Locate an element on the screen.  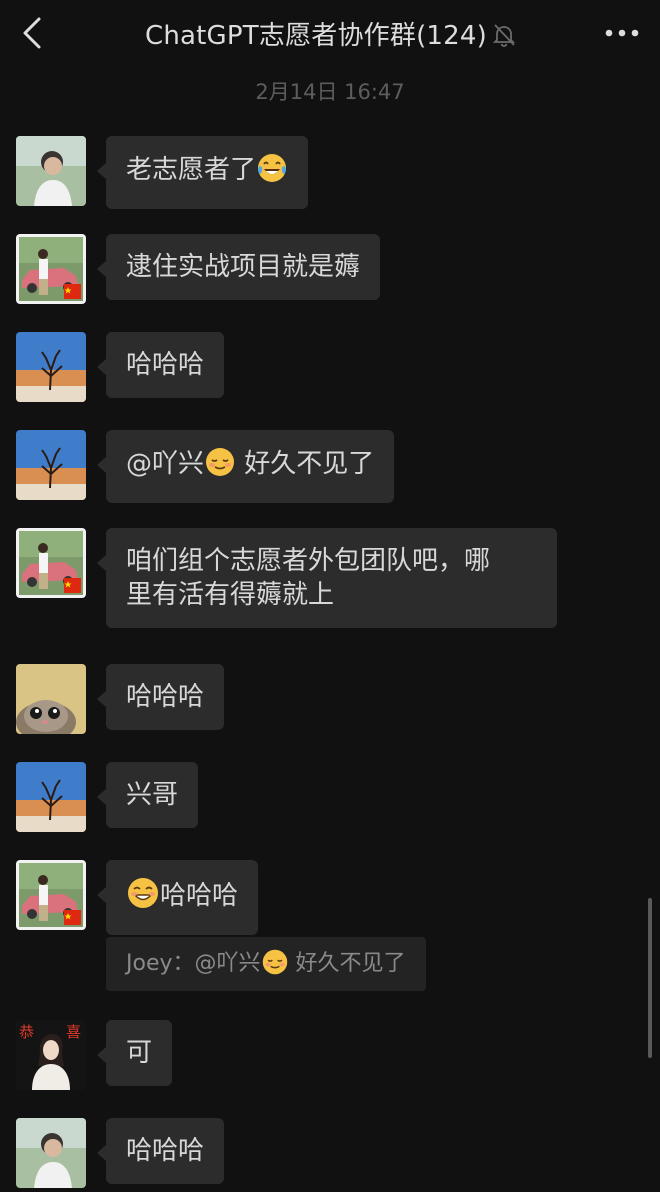
message-text: 老志愿者了 is located at coordinates (191, 170).